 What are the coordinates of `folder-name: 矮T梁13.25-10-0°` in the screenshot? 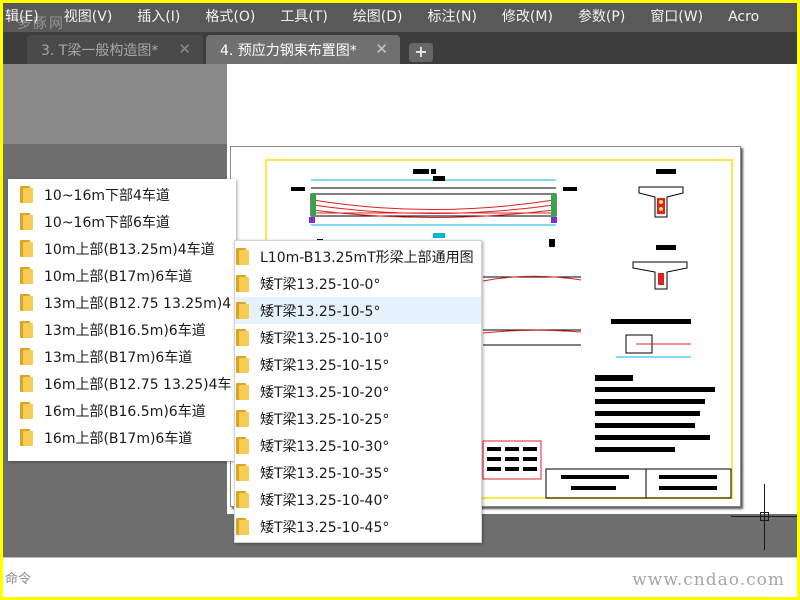 It's located at (320, 284).